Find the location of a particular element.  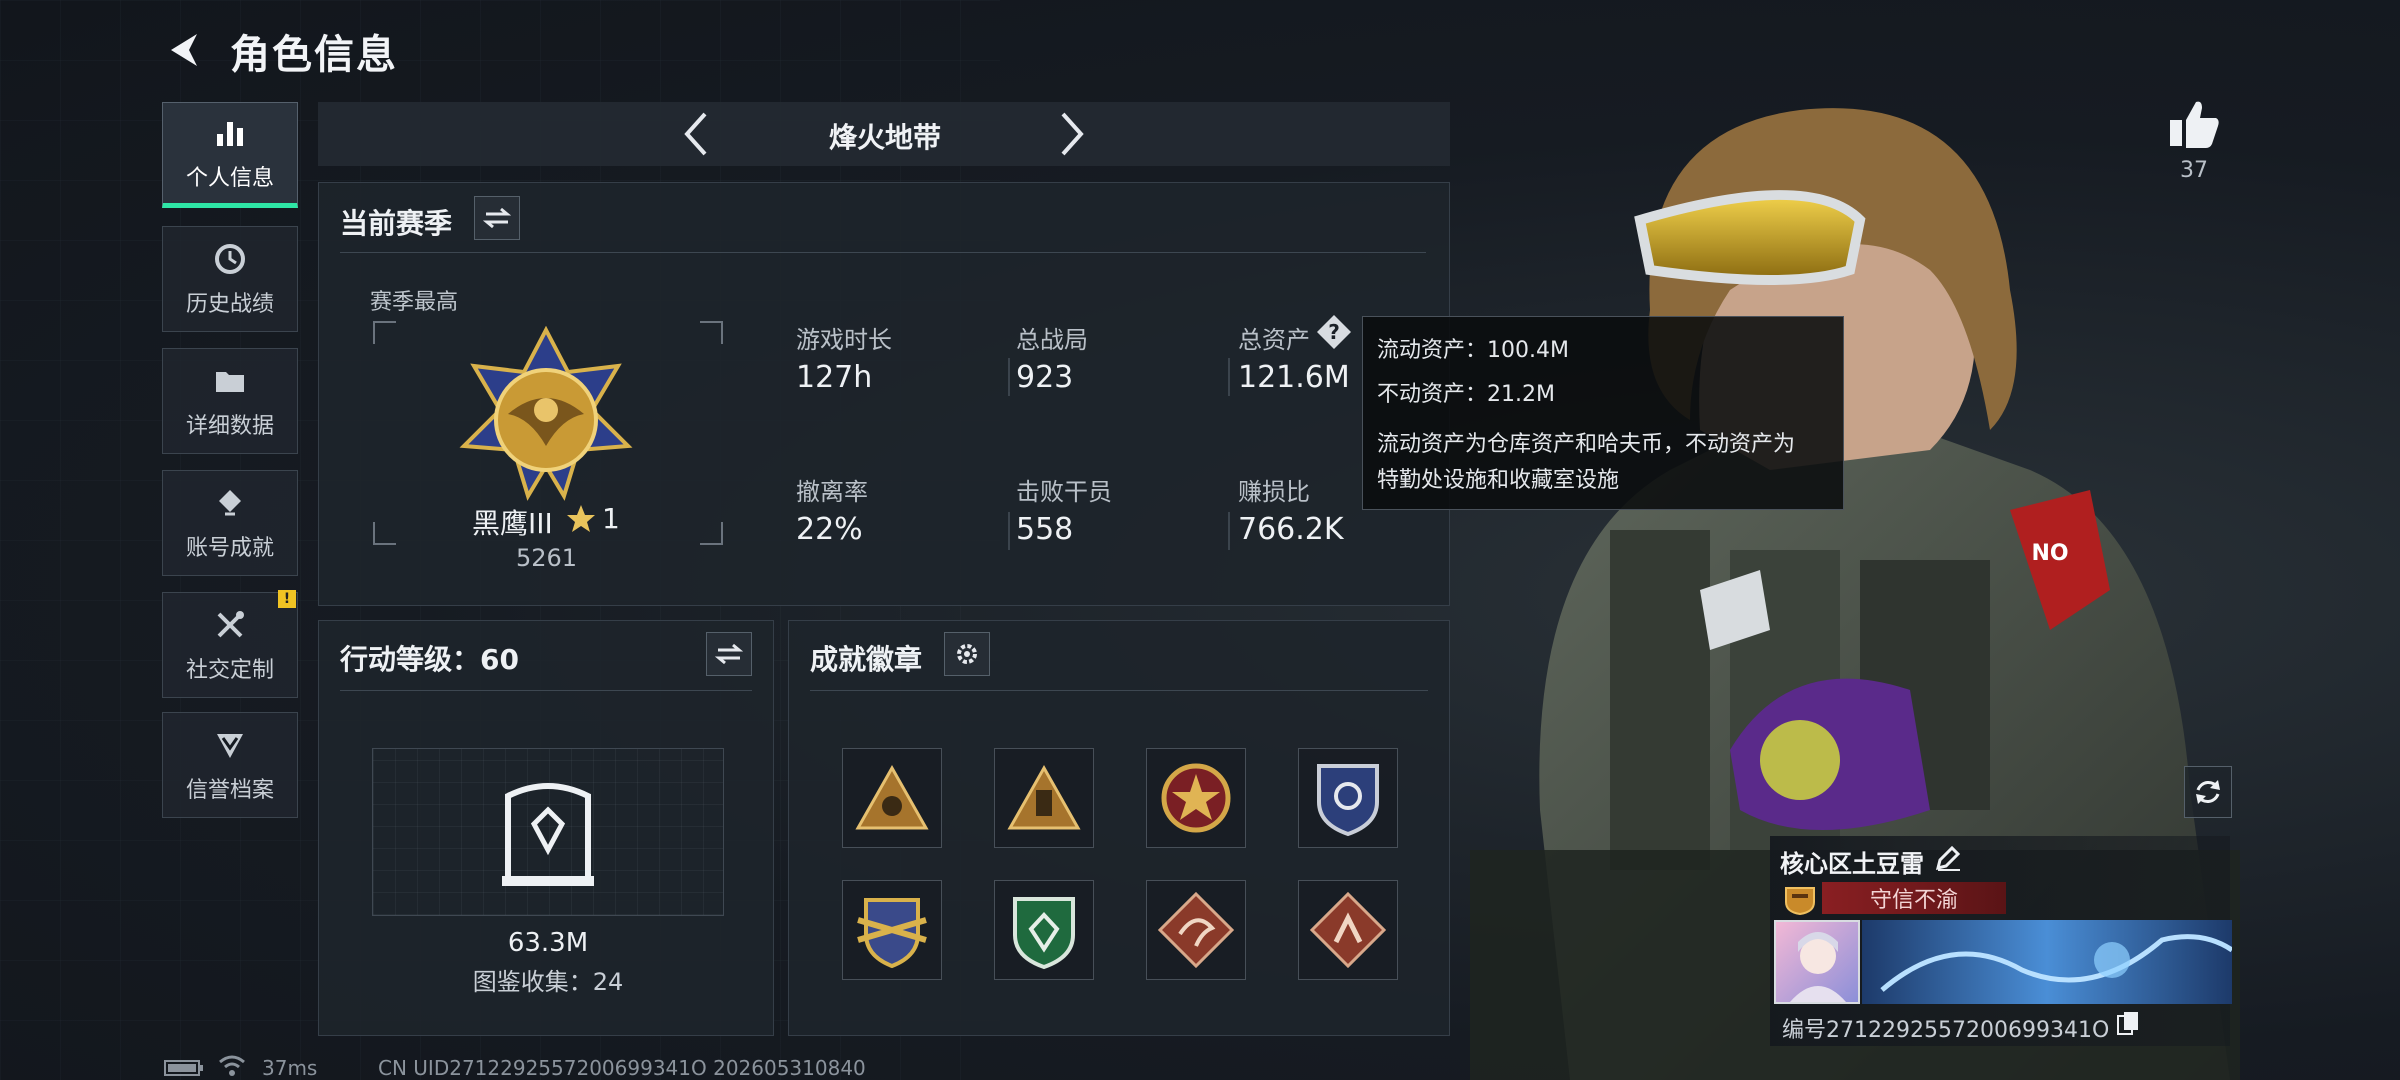

sidebar-item-label: 个人信息 is located at coordinates (229, 178).